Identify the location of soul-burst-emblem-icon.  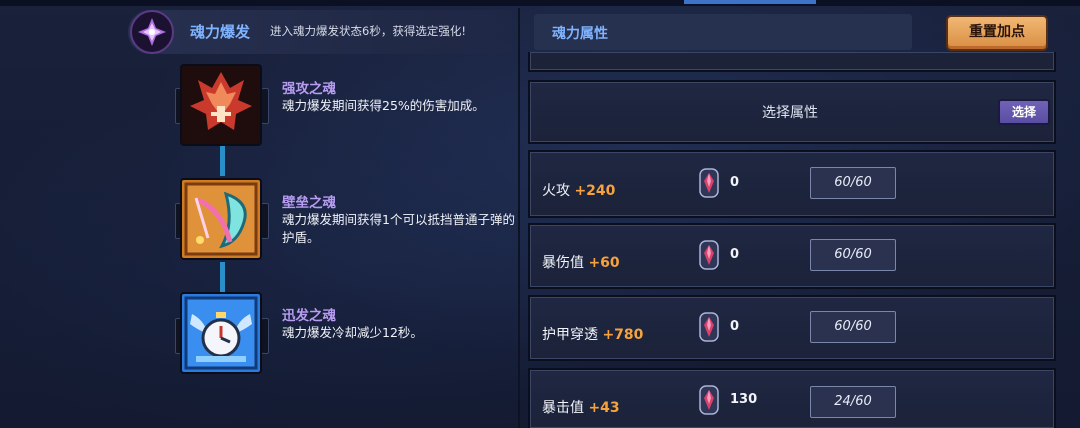
(152, 32).